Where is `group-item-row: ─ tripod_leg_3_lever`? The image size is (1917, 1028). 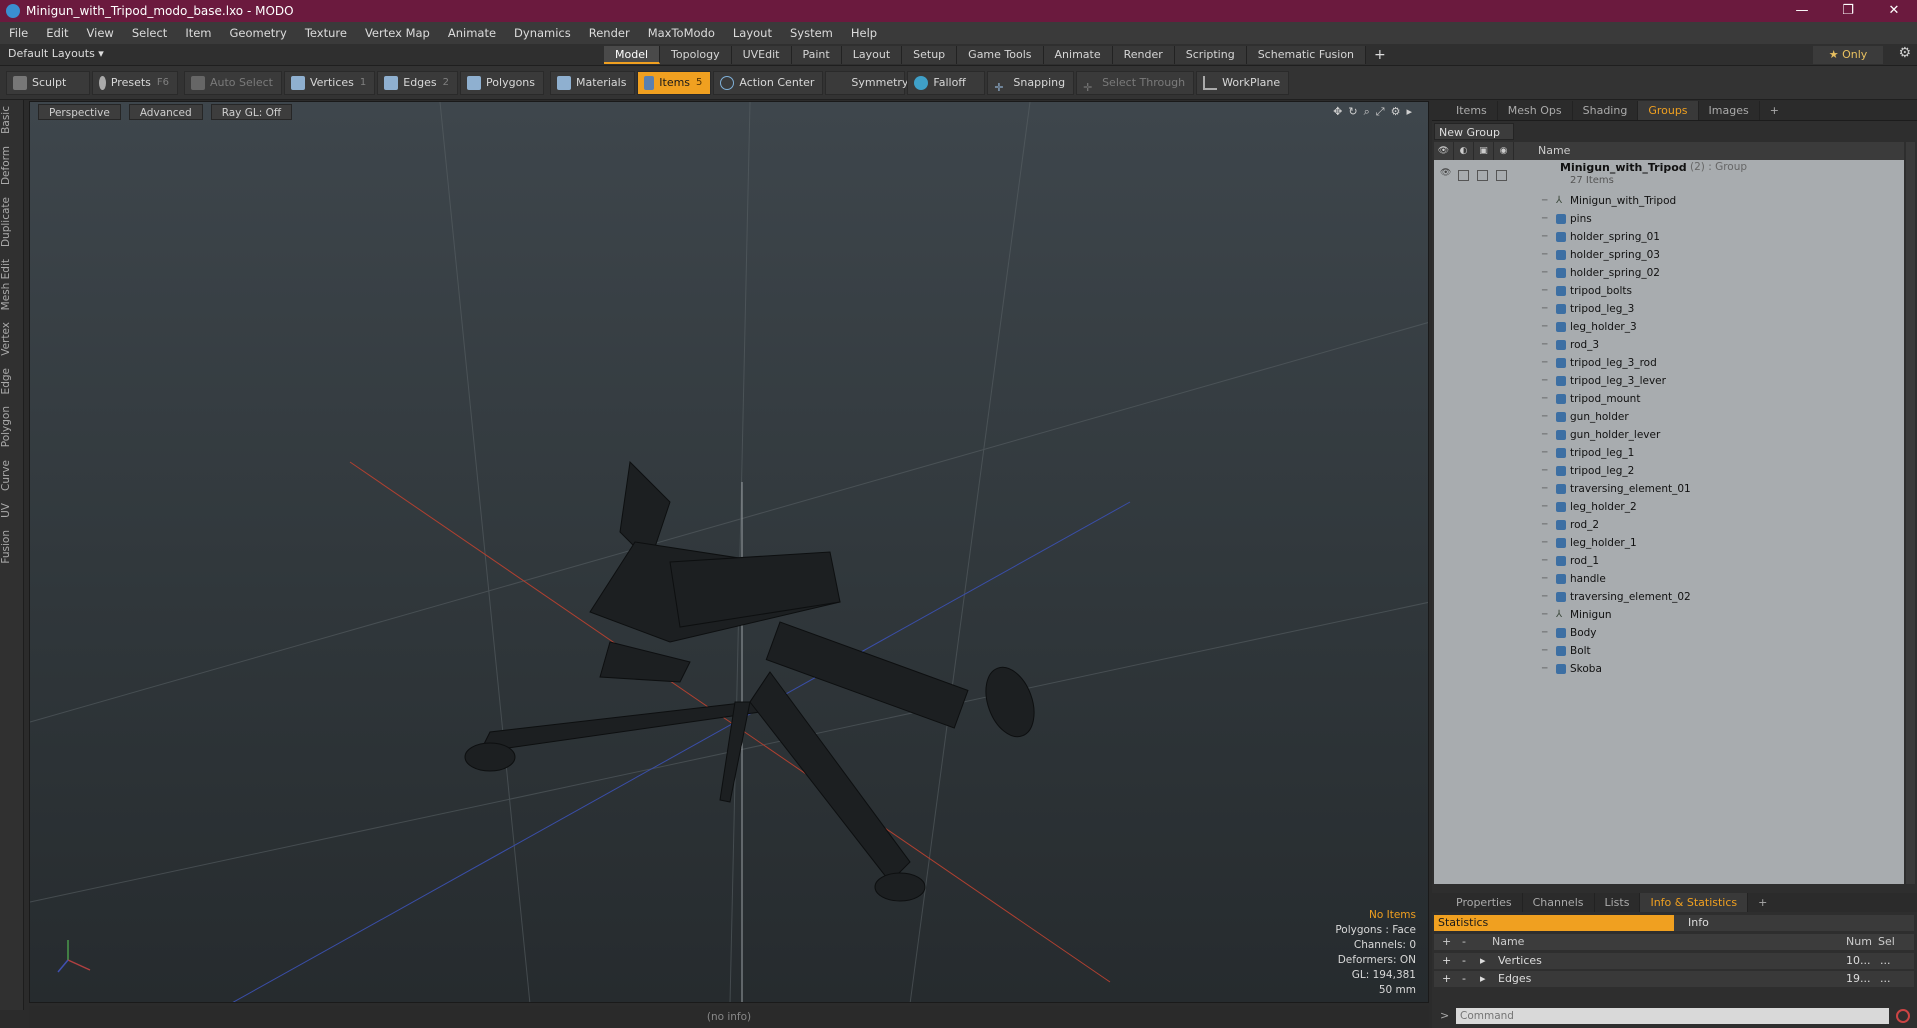
group-item-row: ─ tripod_leg_3_lever is located at coordinates (1669, 381).